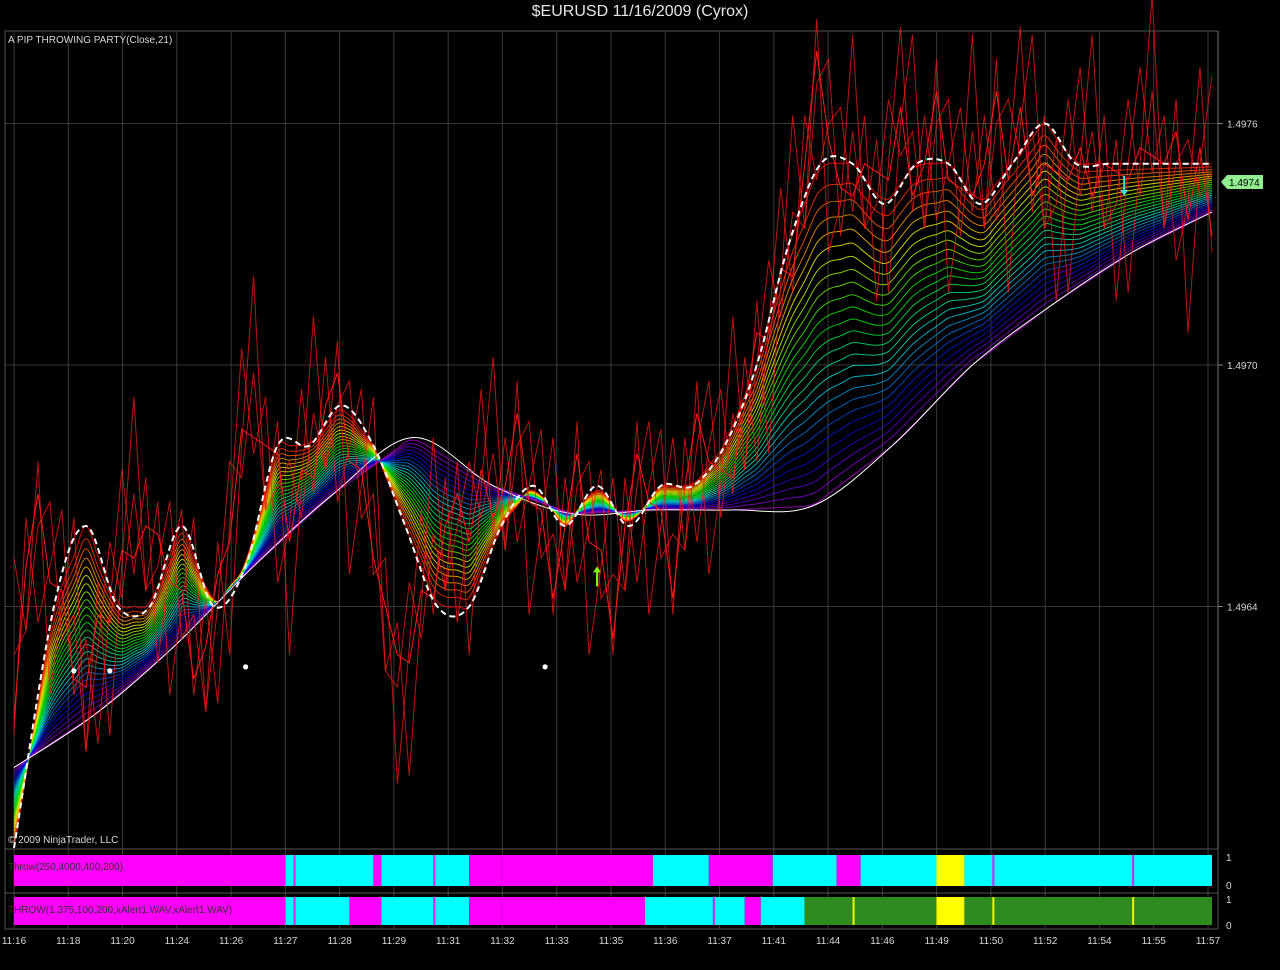 The image size is (1280, 970). Describe the element at coordinates (394, 941) in the screenshot. I see `x-tick-label: 11:29` at that location.